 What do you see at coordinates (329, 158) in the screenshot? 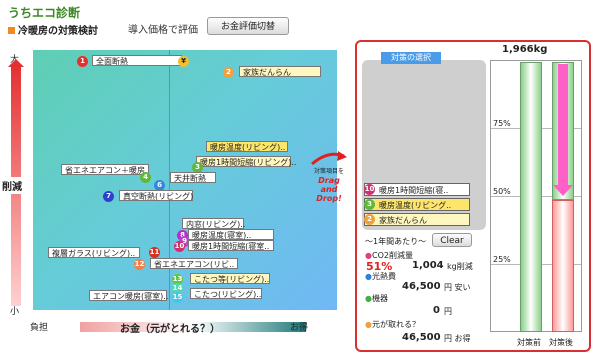
I see `drag-arrow-icon` at bounding box center [329, 158].